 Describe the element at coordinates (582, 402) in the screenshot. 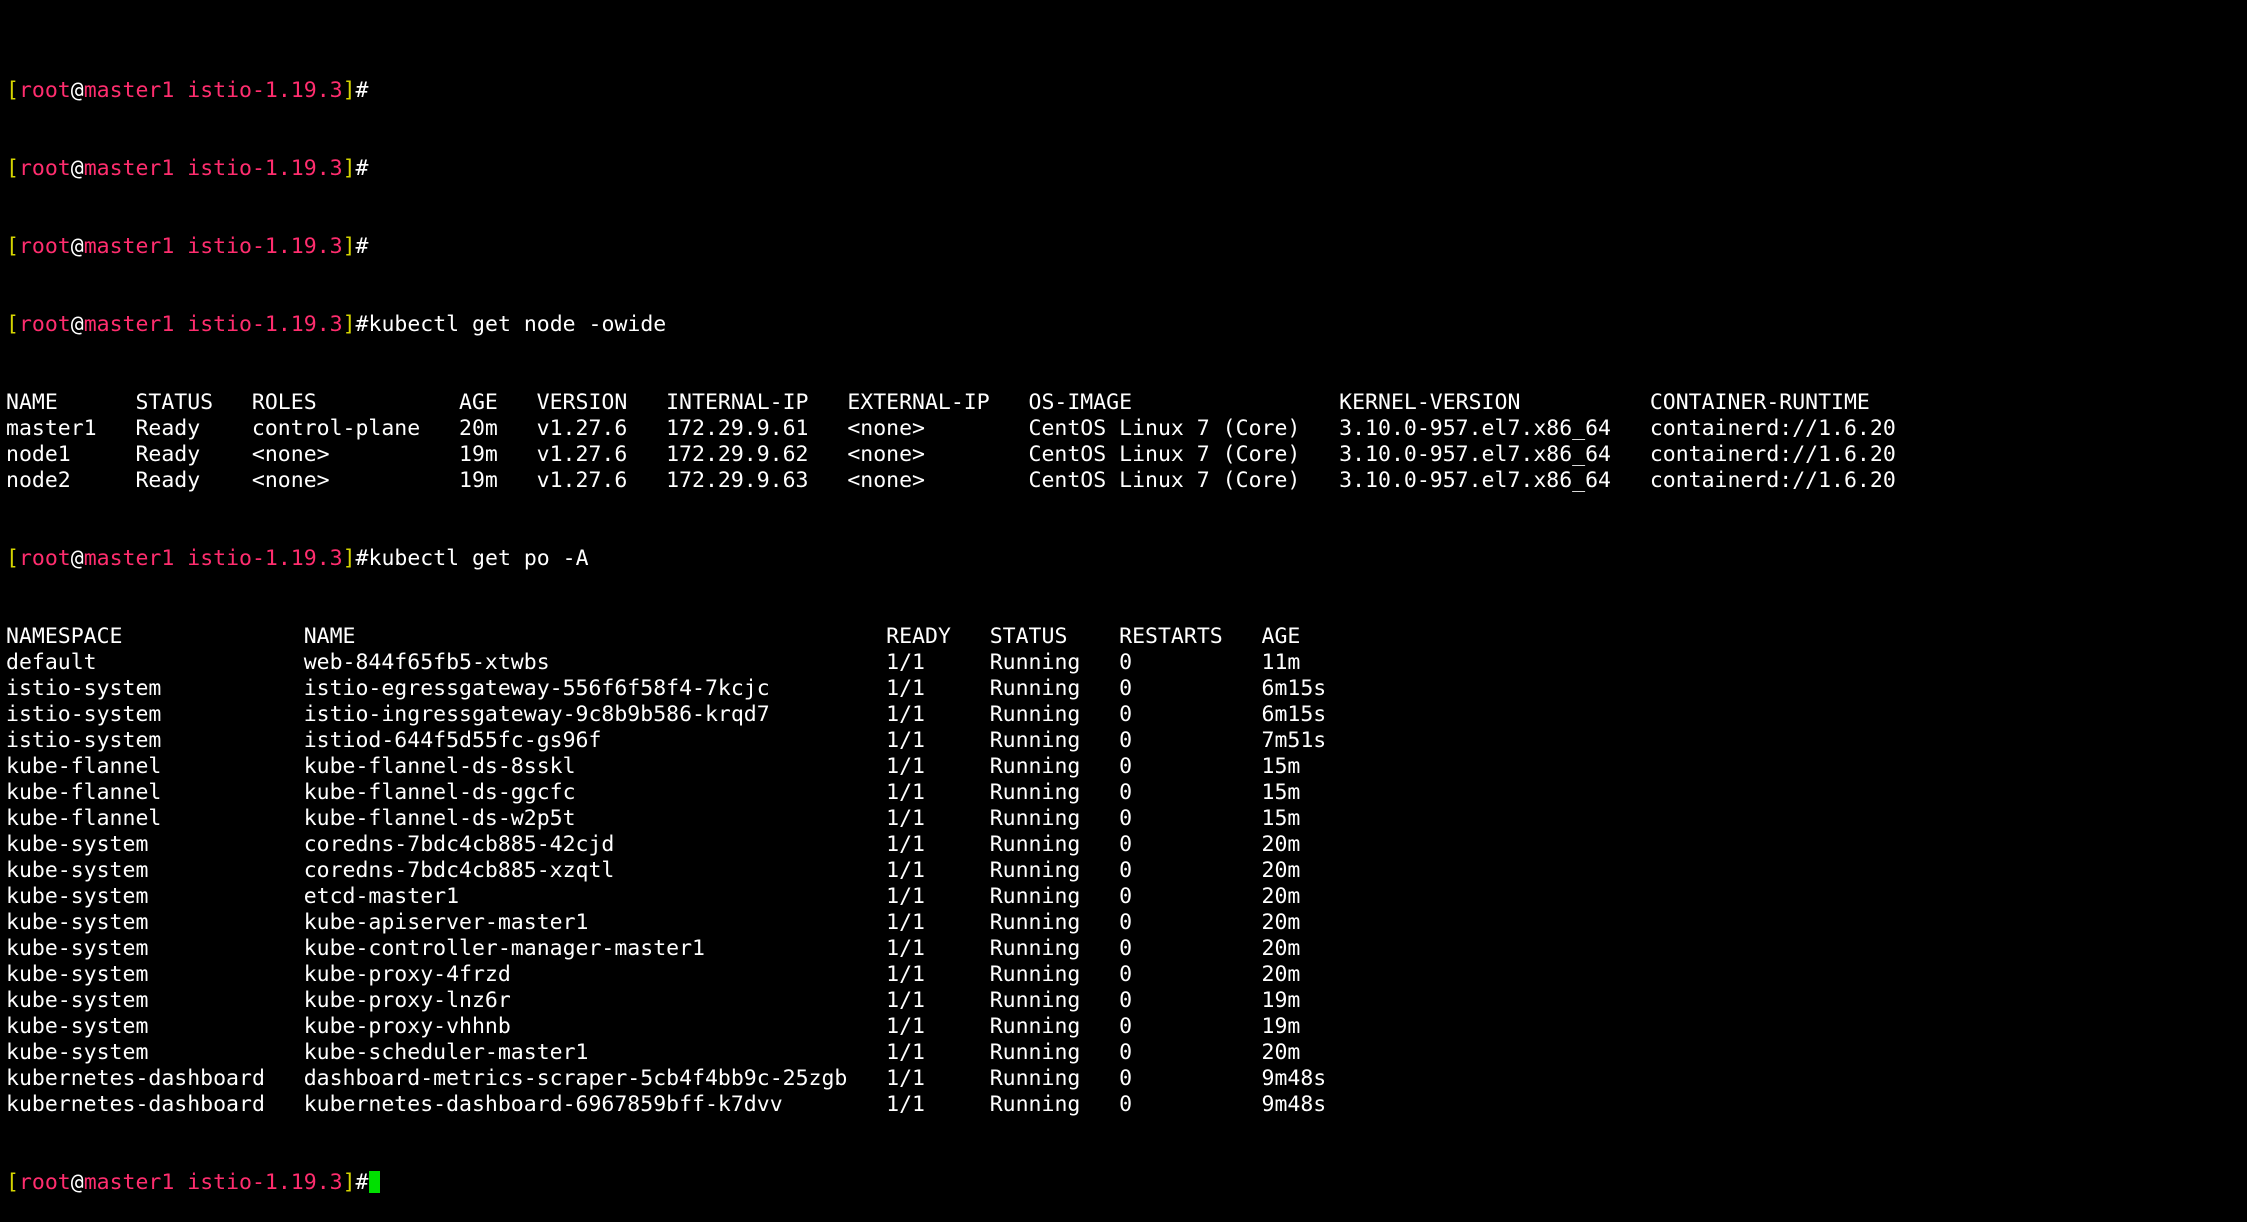

I see `cell-version: VERSION` at that location.